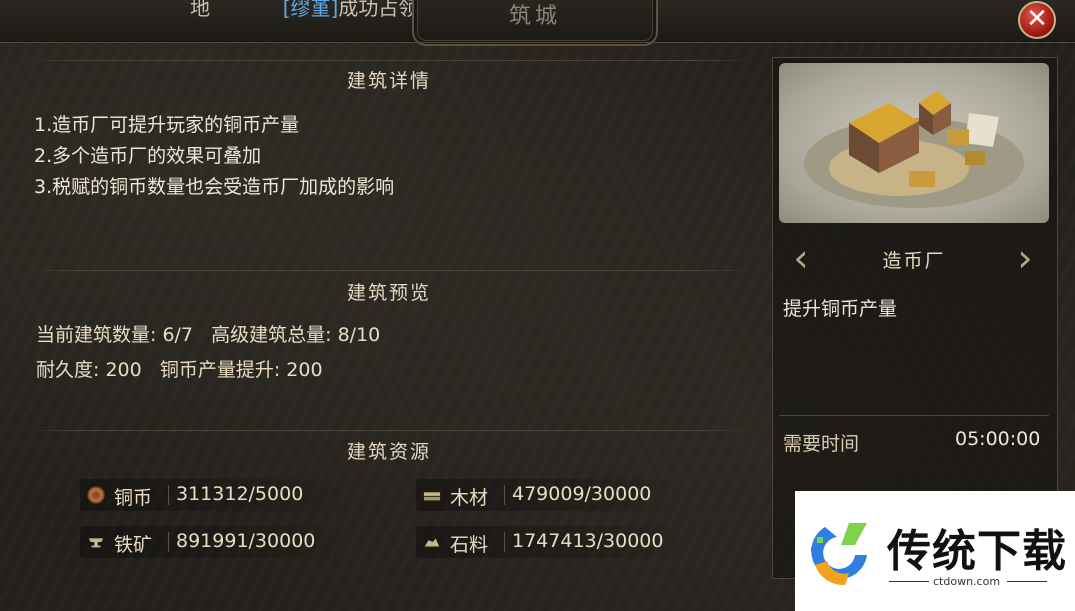 This screenshot has width=1075, height=611. What do you see at coordinates (167, 125) in the screenshot?
I see `detail-line-1: 1.造币厂可提升玩家的铜币产量` at bounding box center [167, 125].